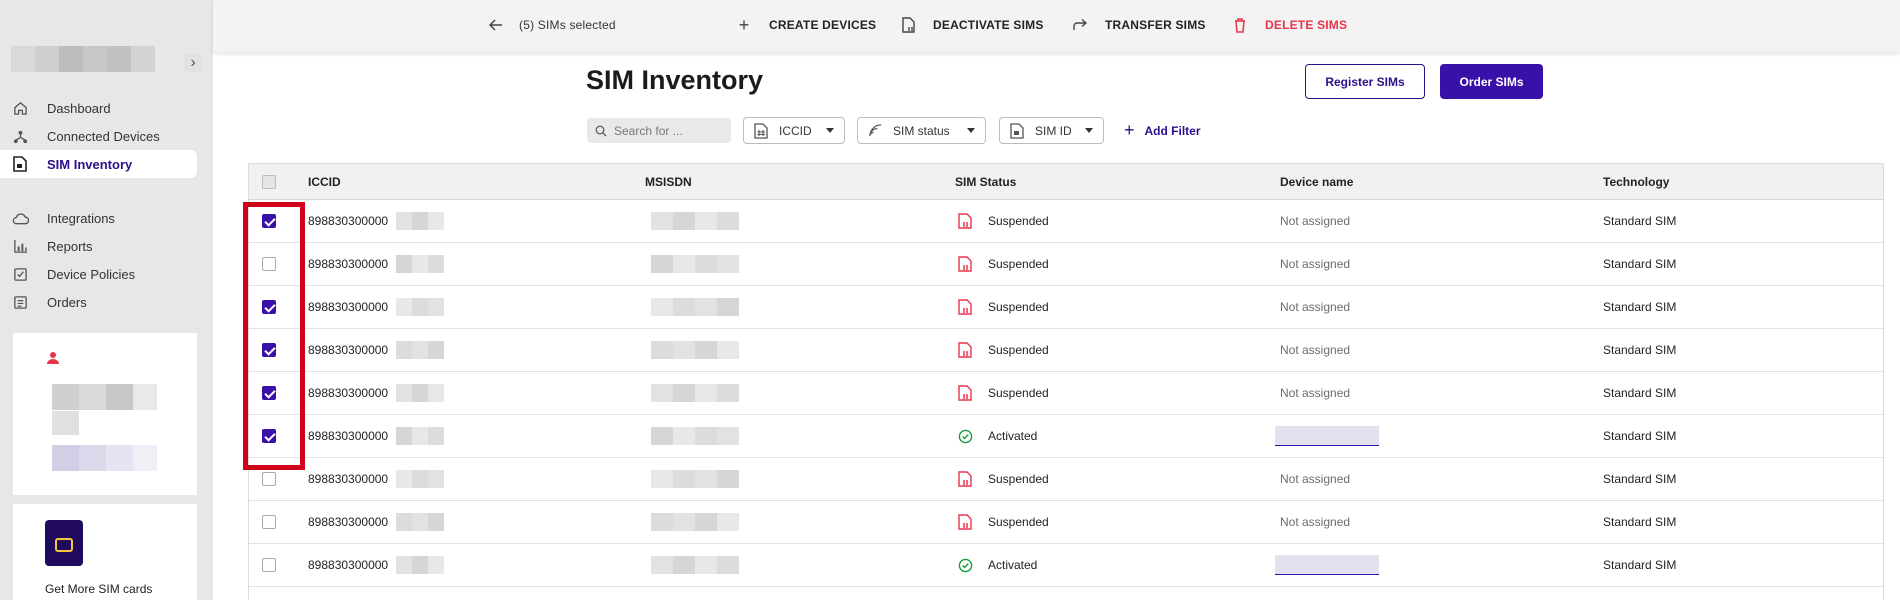  Describe the element at coordinates (1316, 182) in the screenshot. I see `column-header-device-name: Device name` at that location.